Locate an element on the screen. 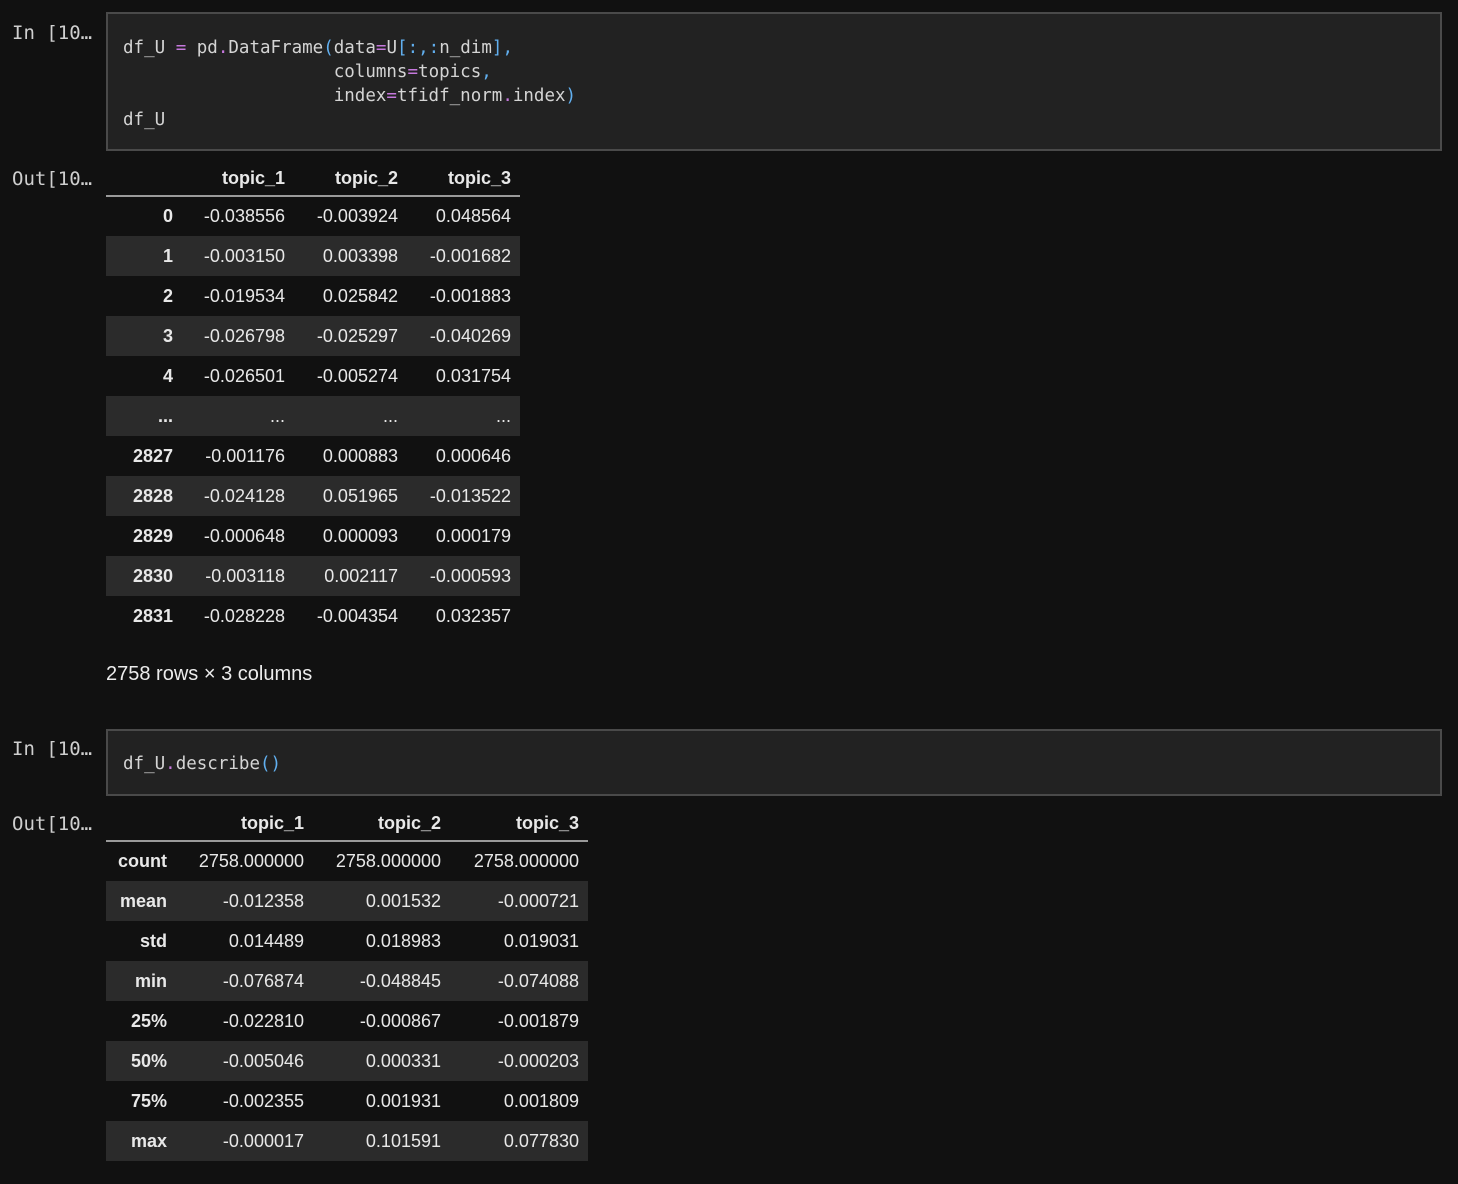  table-row: min -0.076874 -0.048845 -0.074088 is located at coordinates (347, 981).